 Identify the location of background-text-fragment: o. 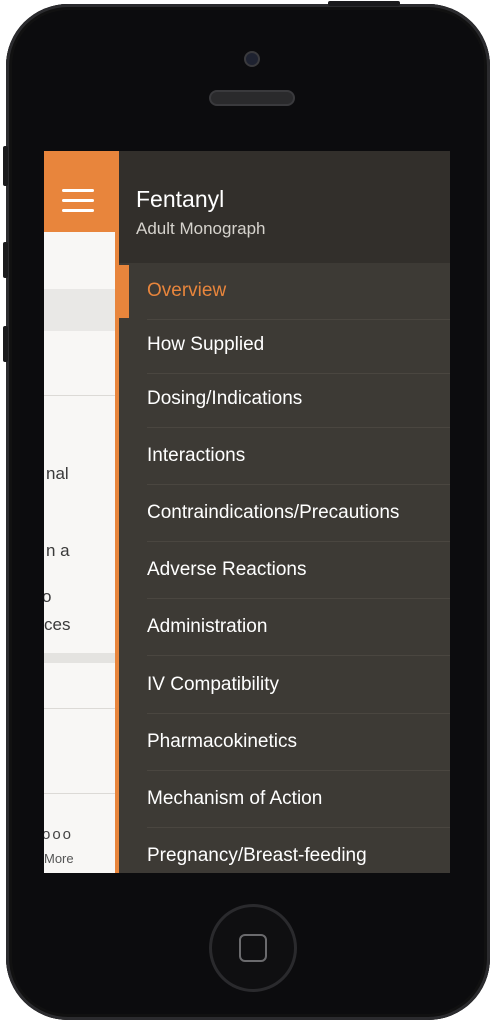
(48, 596).